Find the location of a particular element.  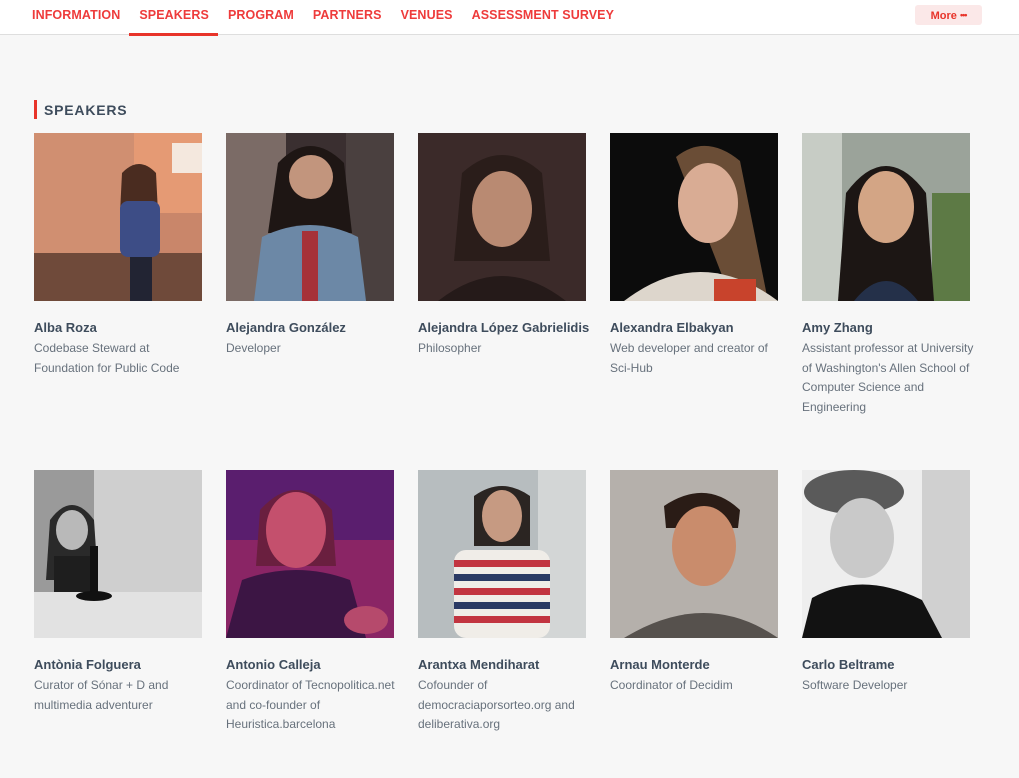

more-button: More ••• is located at coordinates (948, 15).